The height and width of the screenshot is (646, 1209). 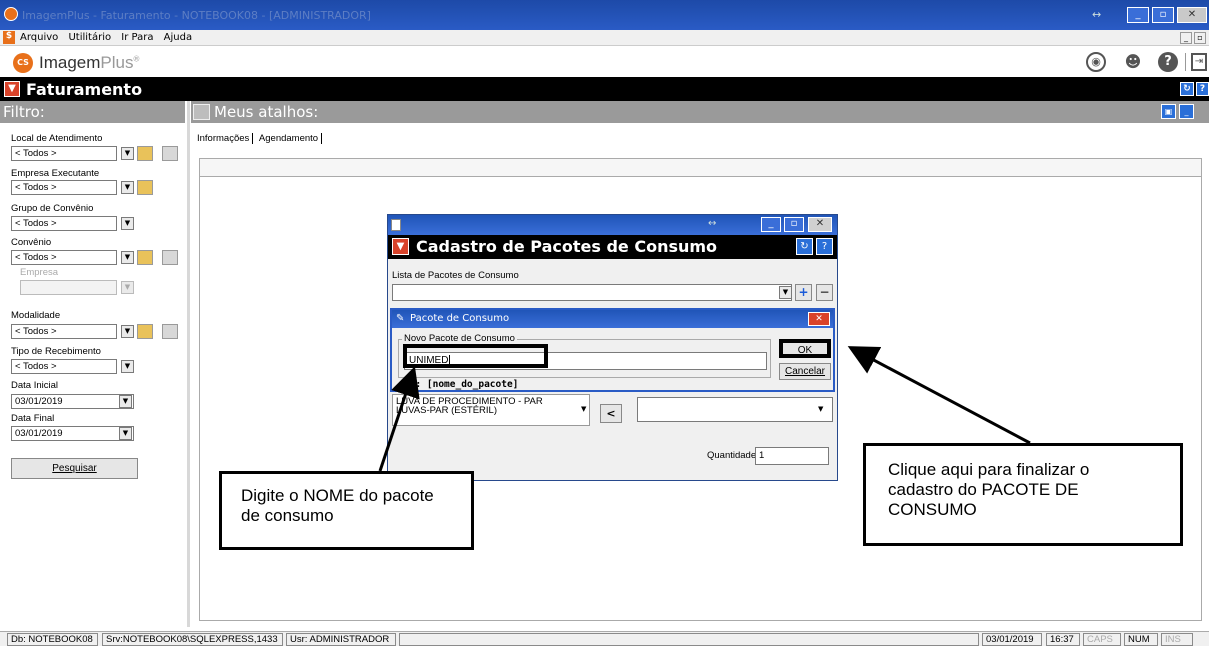 I want to click on status-srv: Srv:NOTEBOOK08\SQLEXPRESS,1433, so click(x=192, y=639).